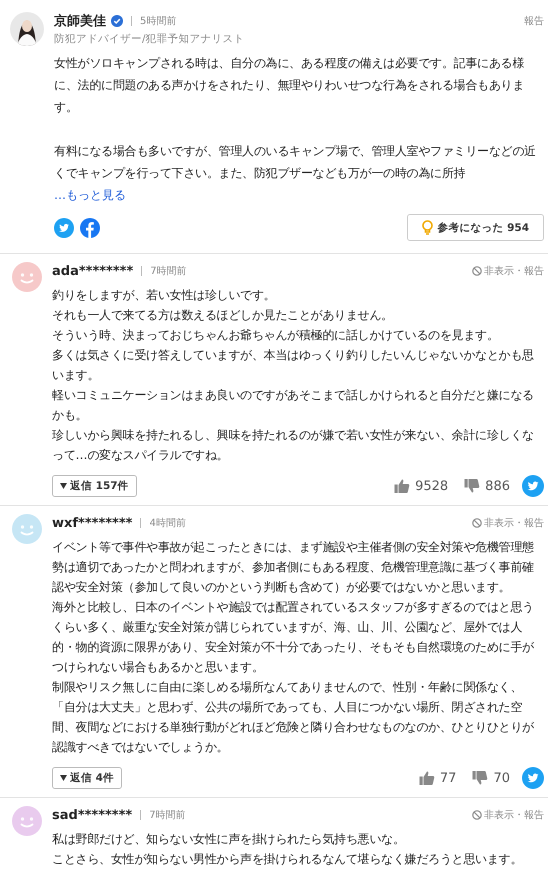 The width and height of the screenshot is (548, 871). Describe the element at coordinates (87, 778) in the screenshot. I see `replies-button: 返信 4件` at that location.